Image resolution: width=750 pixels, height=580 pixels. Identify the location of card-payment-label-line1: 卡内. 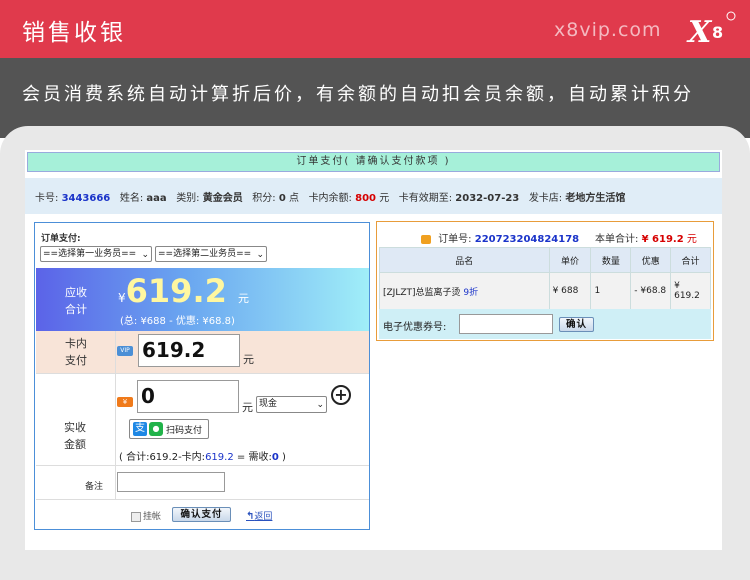
(76, 343).